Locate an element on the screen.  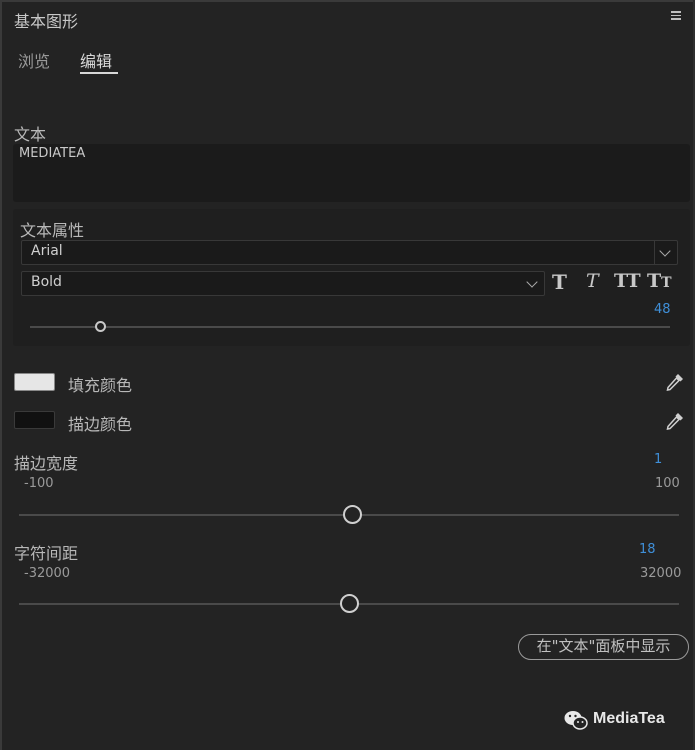
panel-menu-icon is located at coordinates (676, 16).